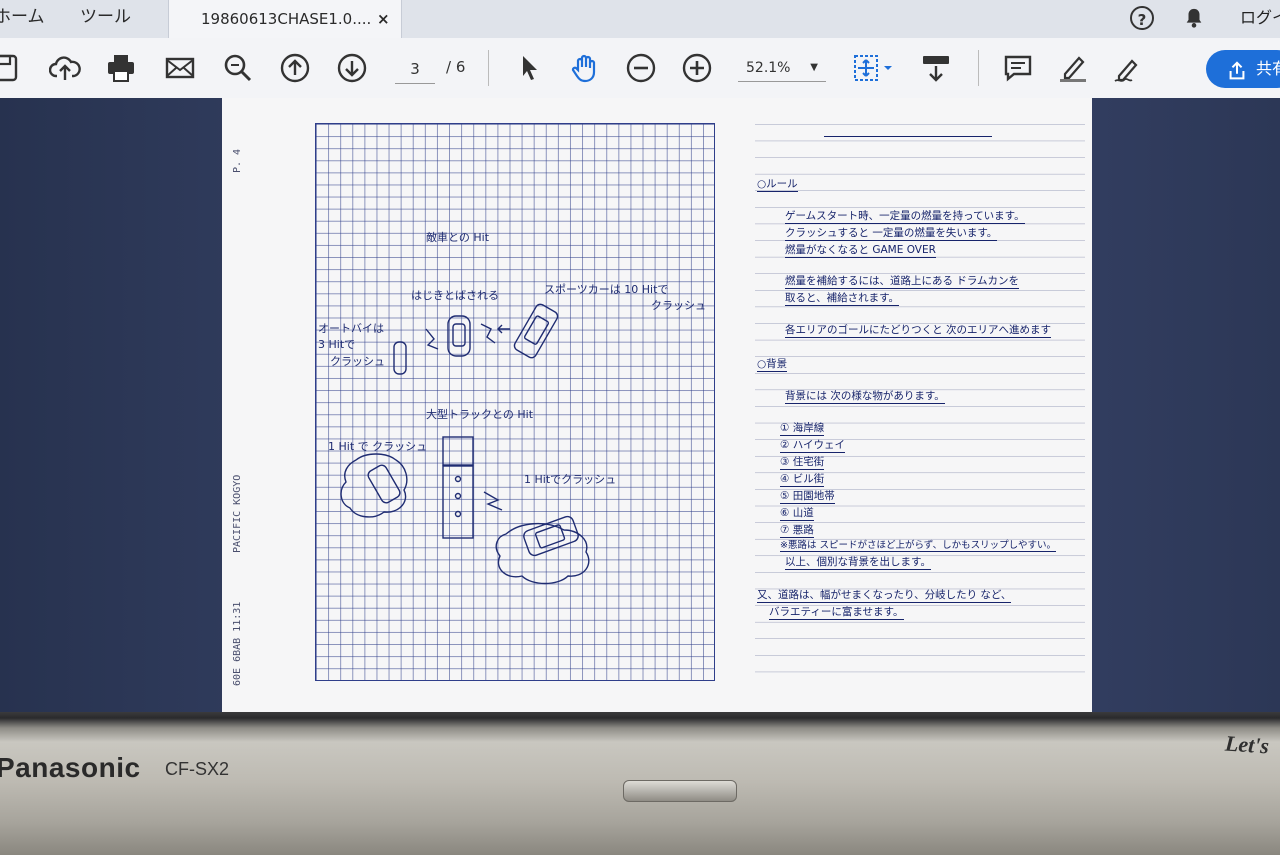  What do you see at coordinates (1142, 18) in the screenshot?
I see `help-icon: ?` at bounding box center [1142, 18].